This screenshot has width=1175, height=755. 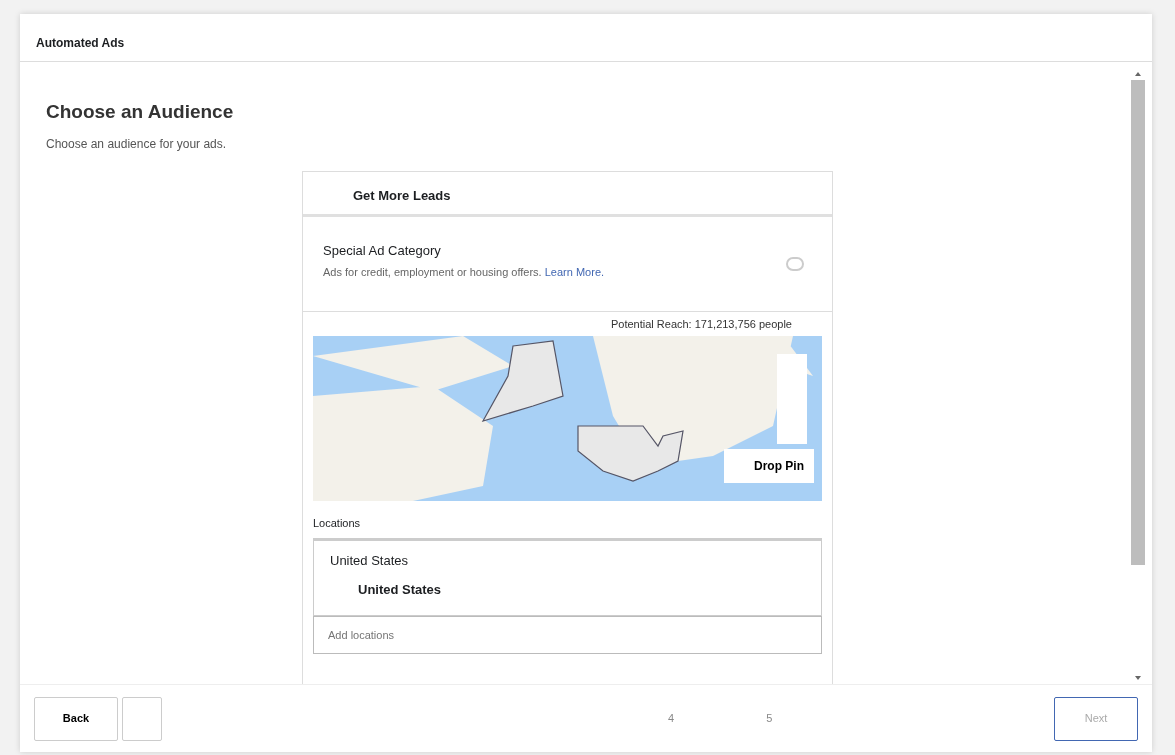 I want to click on special-category-title: Special Ad Category, so click(x=382, y=250).